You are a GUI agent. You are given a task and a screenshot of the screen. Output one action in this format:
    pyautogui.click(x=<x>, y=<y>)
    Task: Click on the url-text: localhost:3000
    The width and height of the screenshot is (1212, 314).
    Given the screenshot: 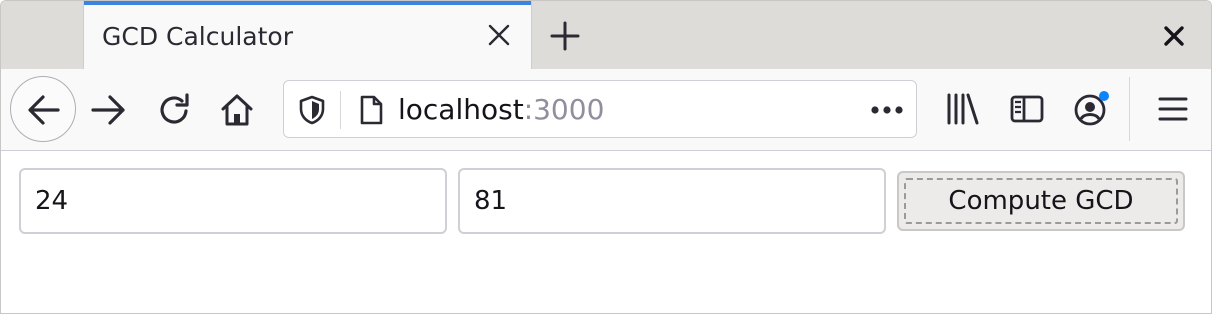 What is the action you would take?
    pyautogui.click(x=501, y=110)
    